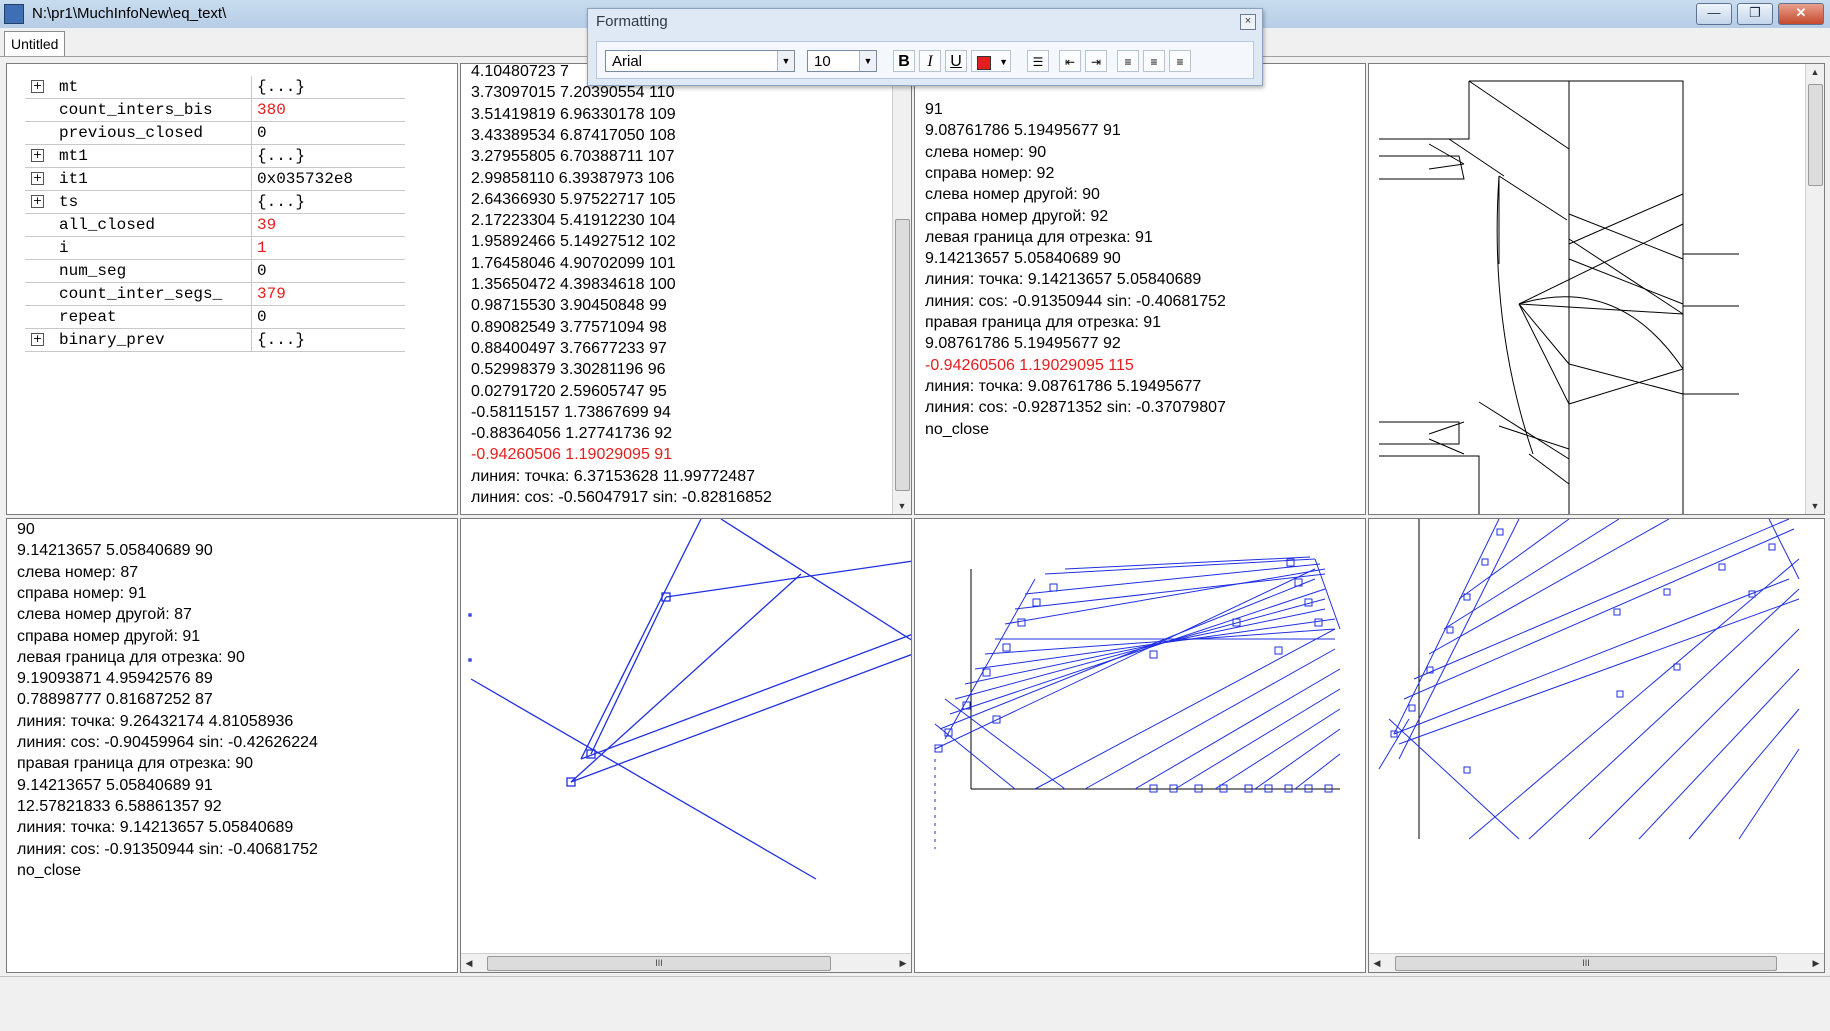  What do you see at coordinates (215, 271) in the screenshot?
I see `watch-row: num_seg 0` at bounding box center [215, 271].